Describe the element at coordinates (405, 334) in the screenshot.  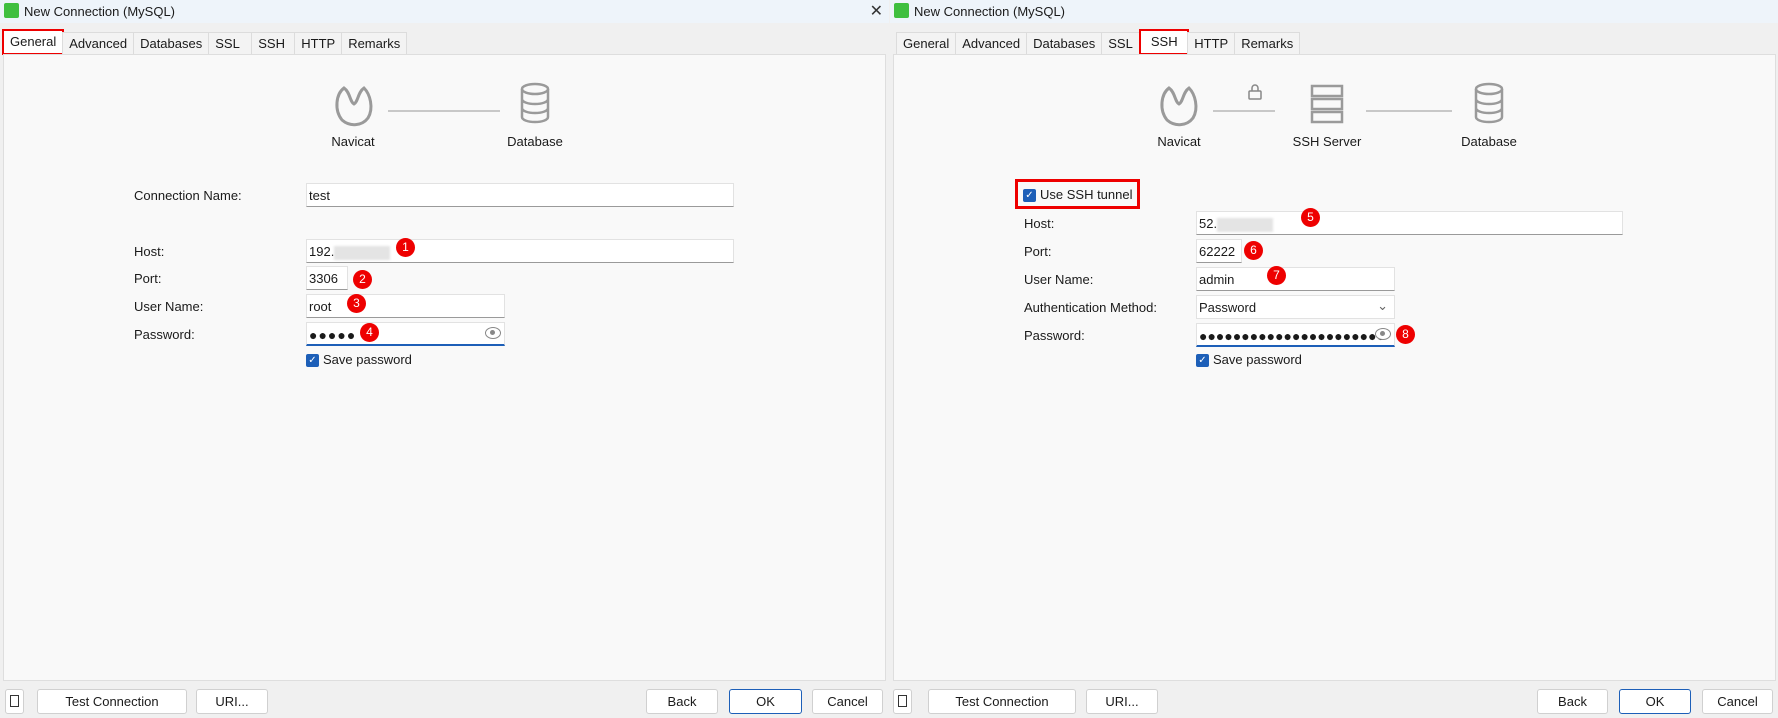
I see `password-input: ●●●●●` at that location.